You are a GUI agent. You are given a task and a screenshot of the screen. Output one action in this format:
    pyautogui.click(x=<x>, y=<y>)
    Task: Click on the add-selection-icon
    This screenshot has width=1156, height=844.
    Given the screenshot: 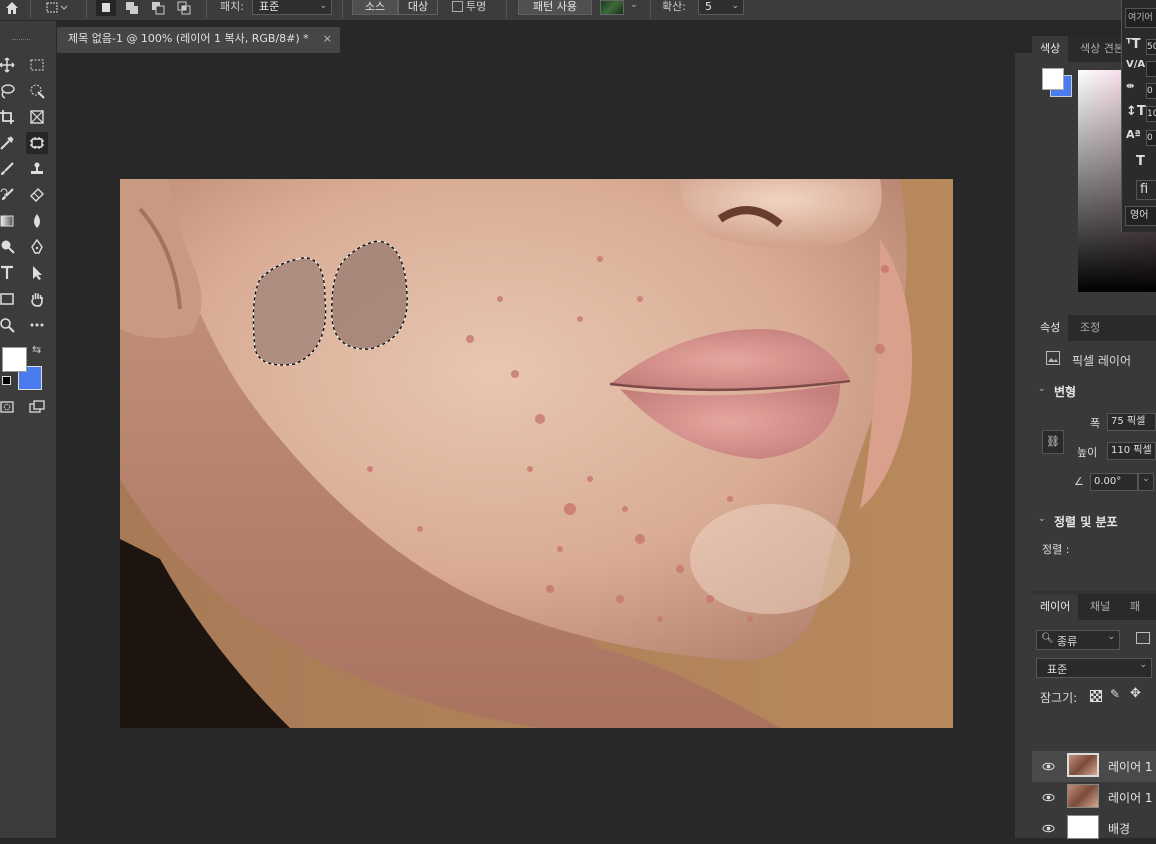 What is the action you would take?
    pyautogui.click(x=132, y=8)
    